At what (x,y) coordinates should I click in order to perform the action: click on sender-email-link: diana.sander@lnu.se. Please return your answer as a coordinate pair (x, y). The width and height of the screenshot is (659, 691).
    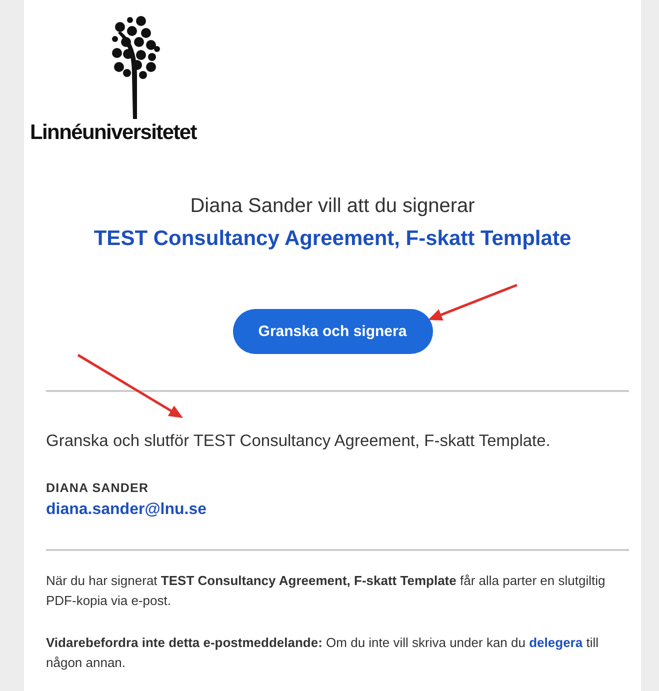
    Looking at the image, I should click on (126, 510).